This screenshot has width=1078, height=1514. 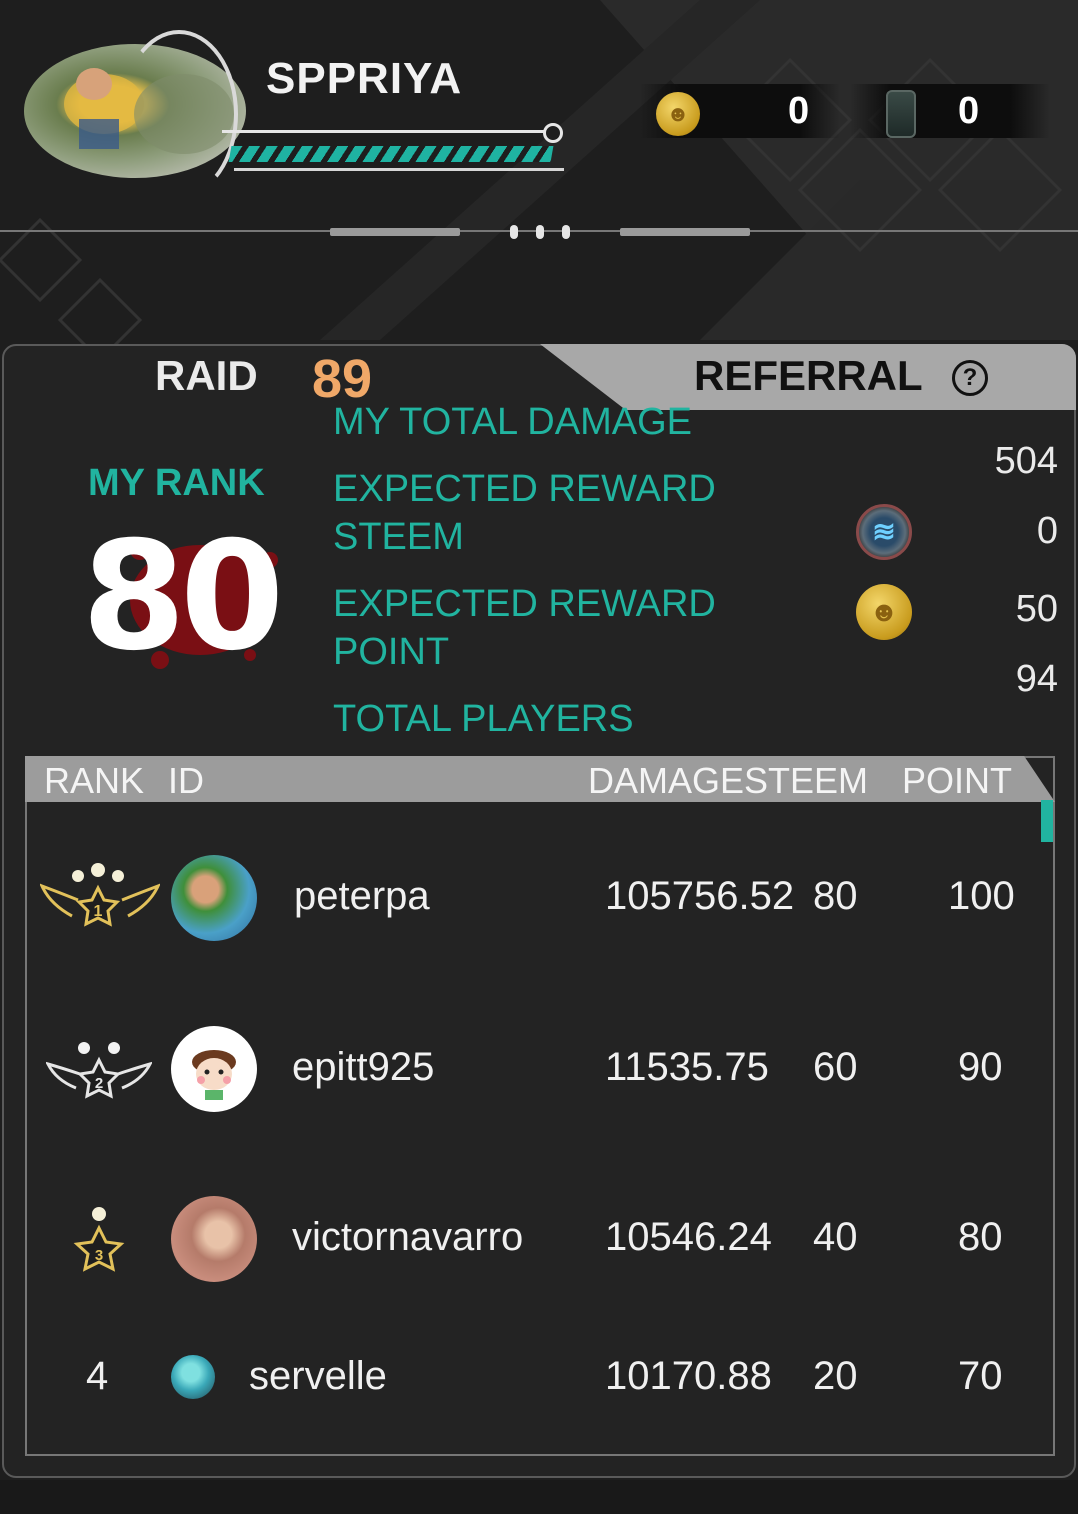 What do you see at coordinates (884, 532) in the screenshot?
I see `steem-icon: ≋` at bounding box center [884, 532].